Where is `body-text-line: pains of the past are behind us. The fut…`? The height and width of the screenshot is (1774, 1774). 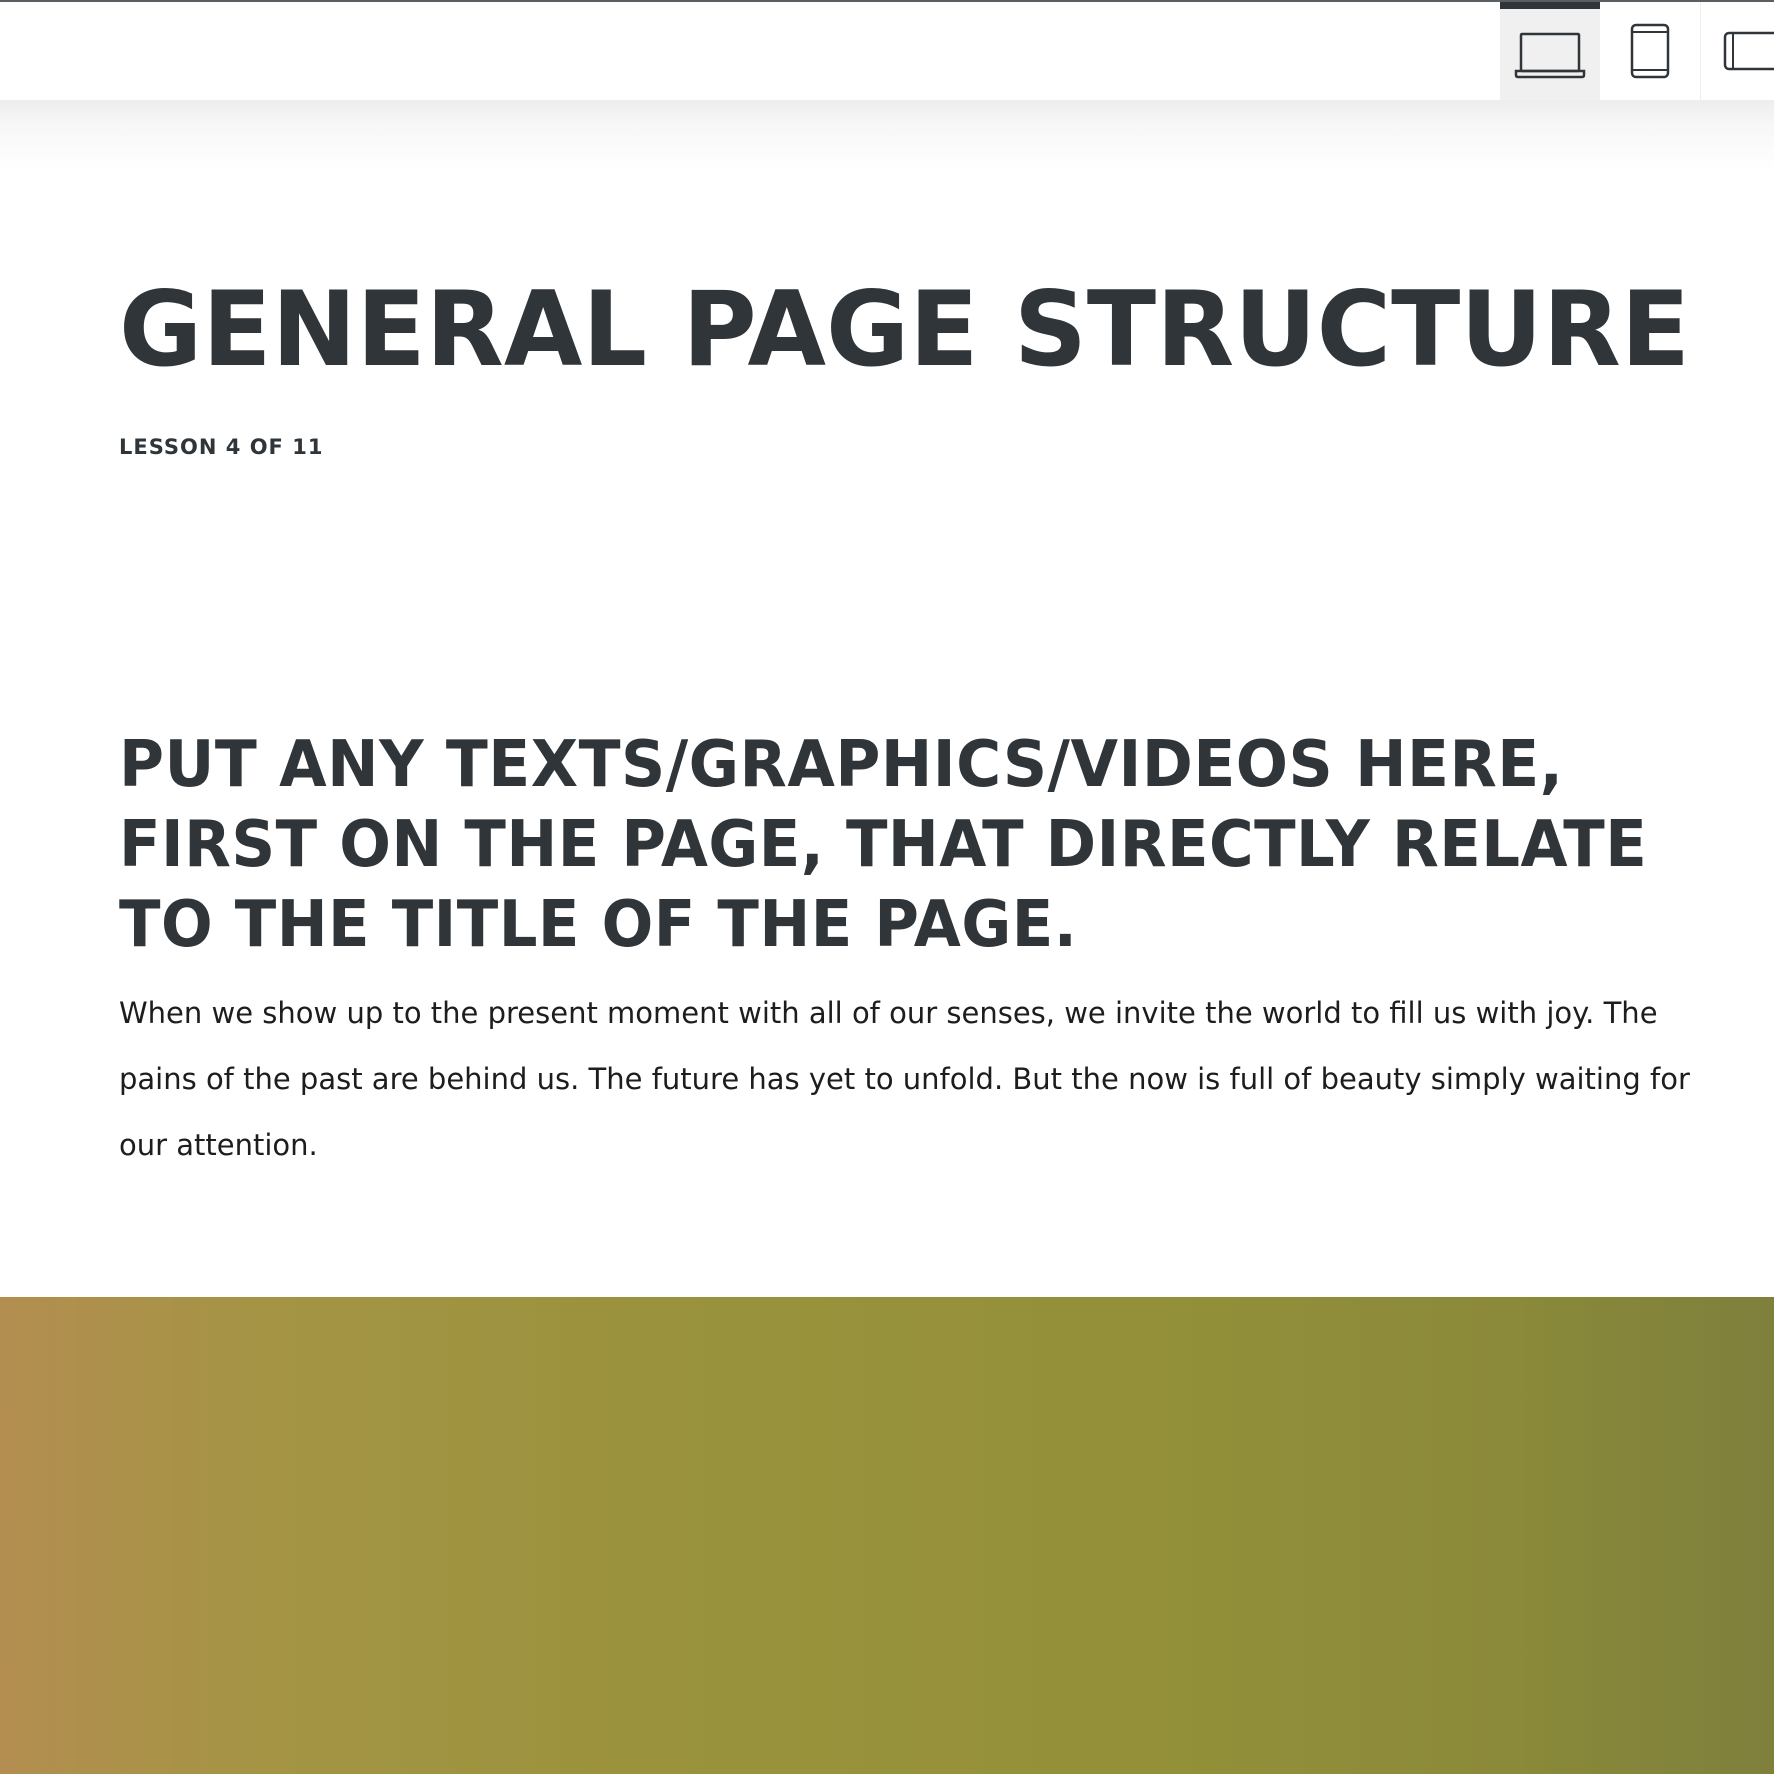 body-text-line: pains of the past are behind us. The fut… is located at coordinates (904, 1079).